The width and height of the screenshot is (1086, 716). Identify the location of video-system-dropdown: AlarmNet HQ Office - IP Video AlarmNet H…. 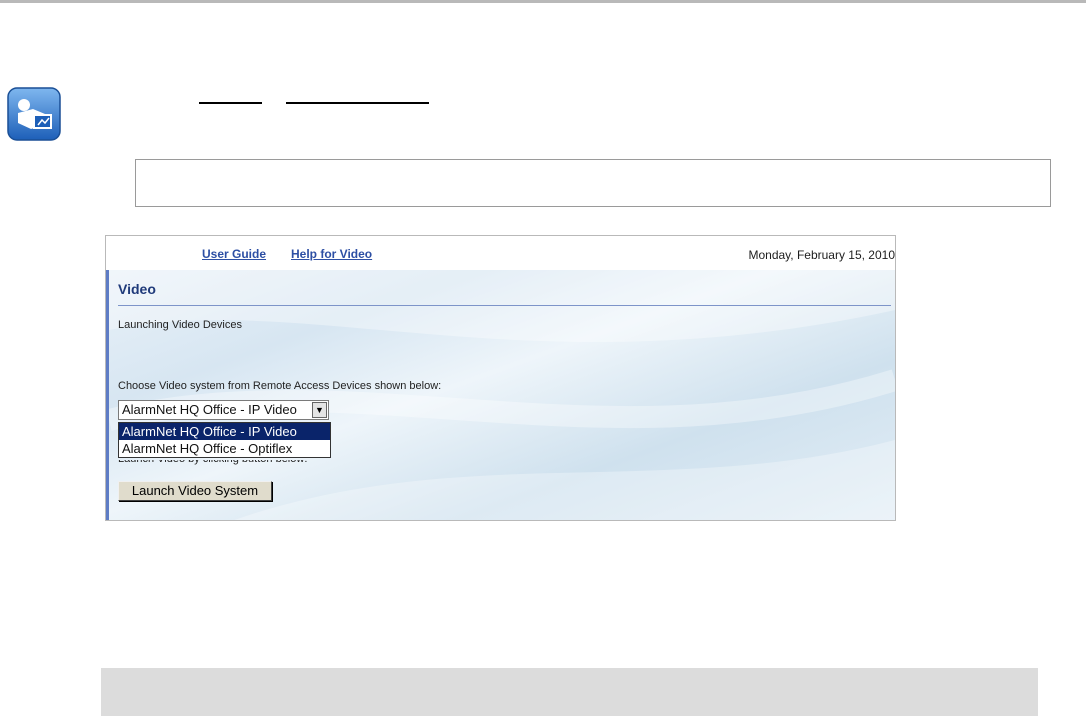
(224, 440).